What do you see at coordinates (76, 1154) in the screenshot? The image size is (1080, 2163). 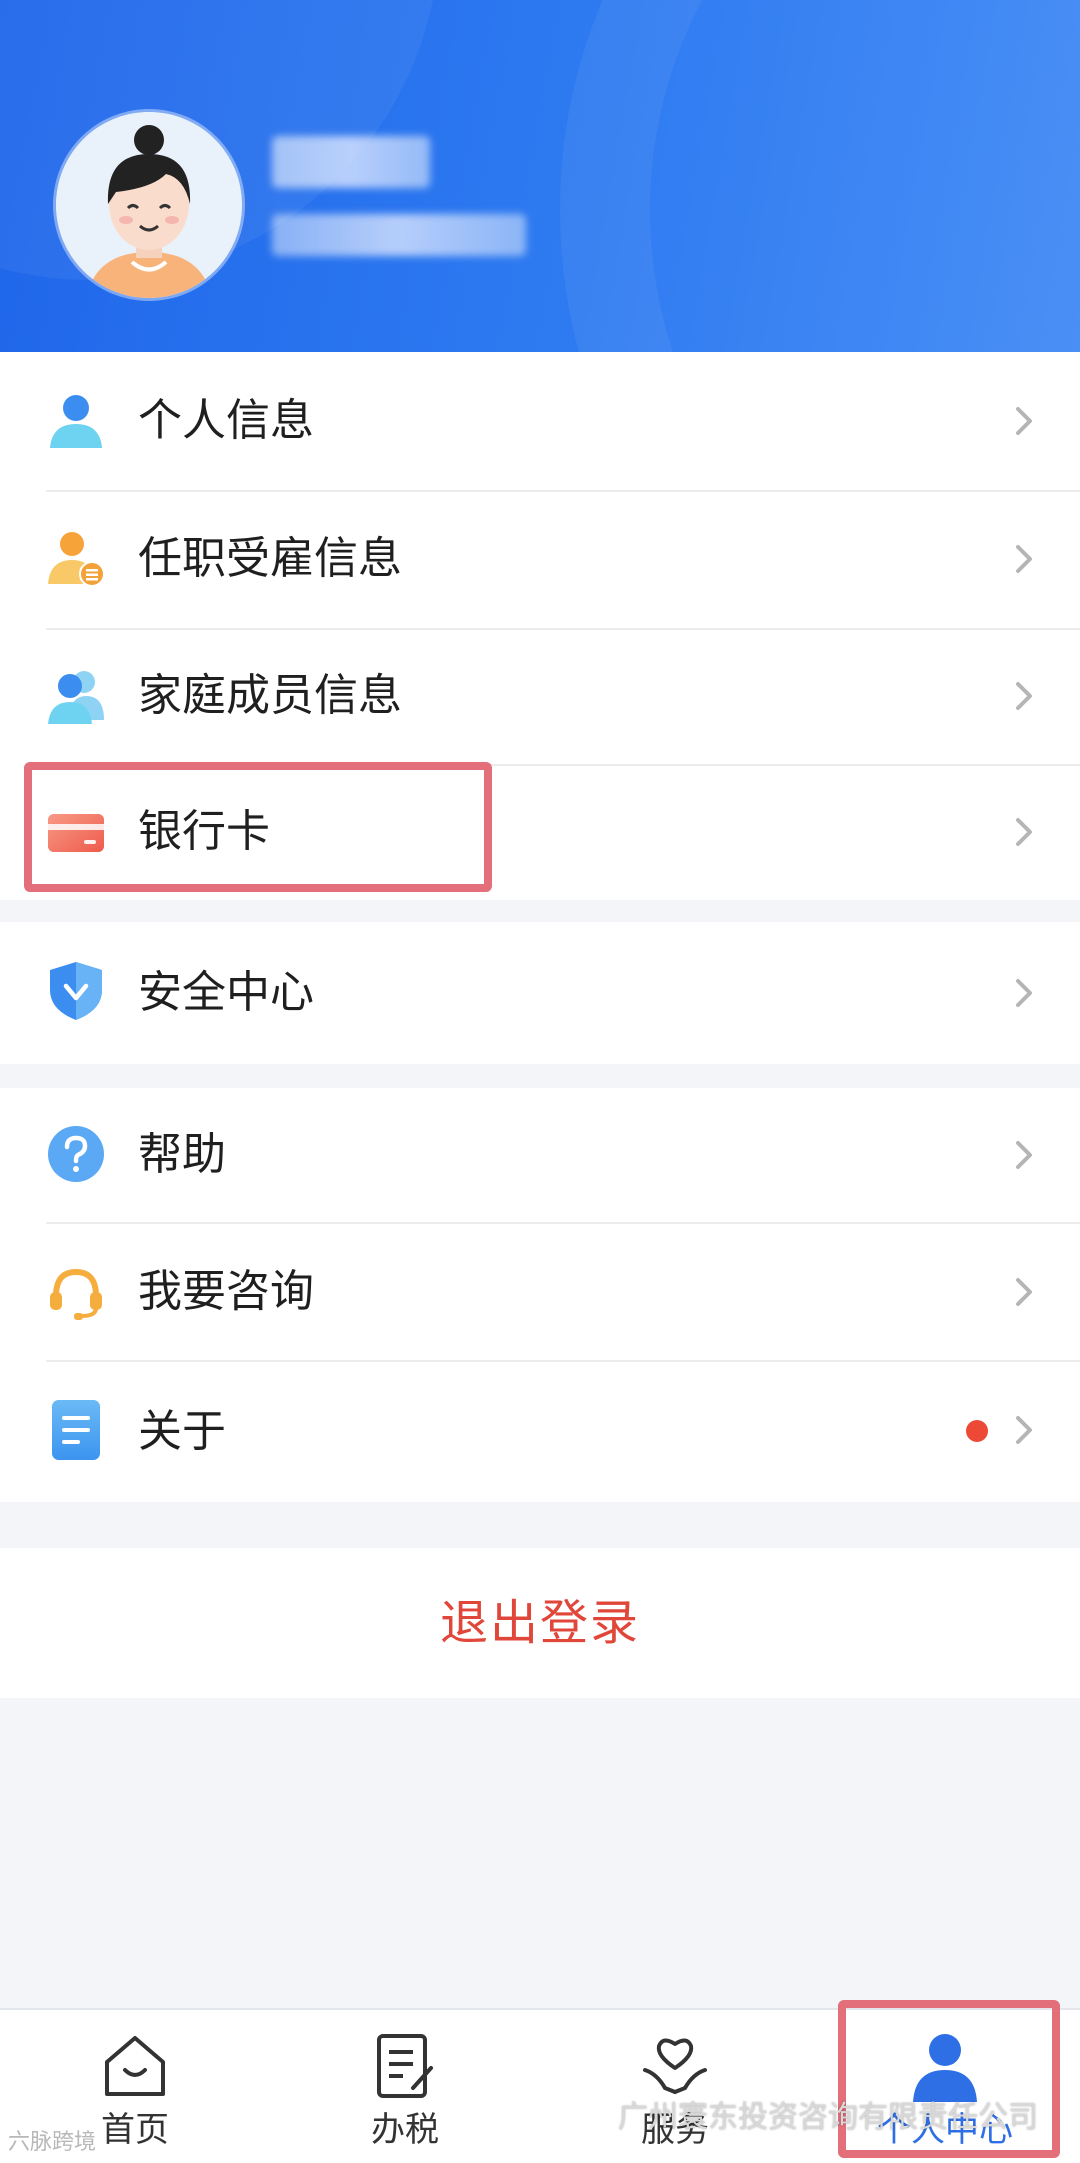 I see `question-icon` at bounding box center [76, 1154].